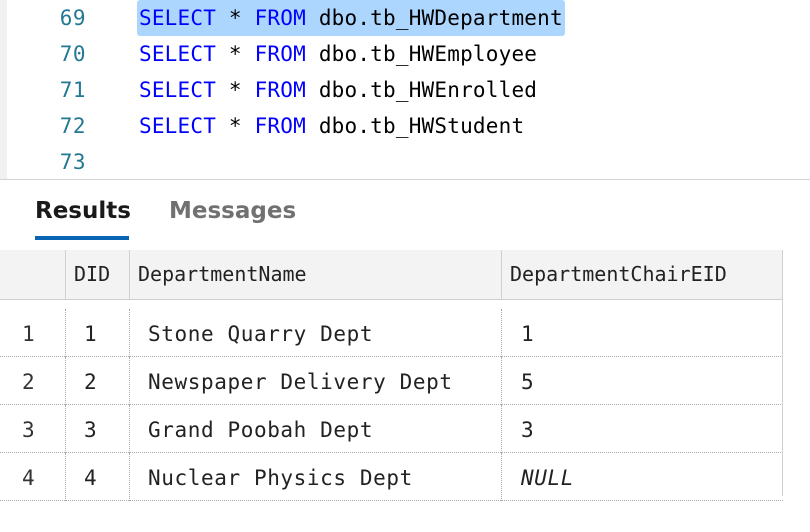 Image resolution: width=810 pixels, height=532 pixels. I want to click on grid-header: DID DepartmentName DepartmentChairEID, so click(391, 275).